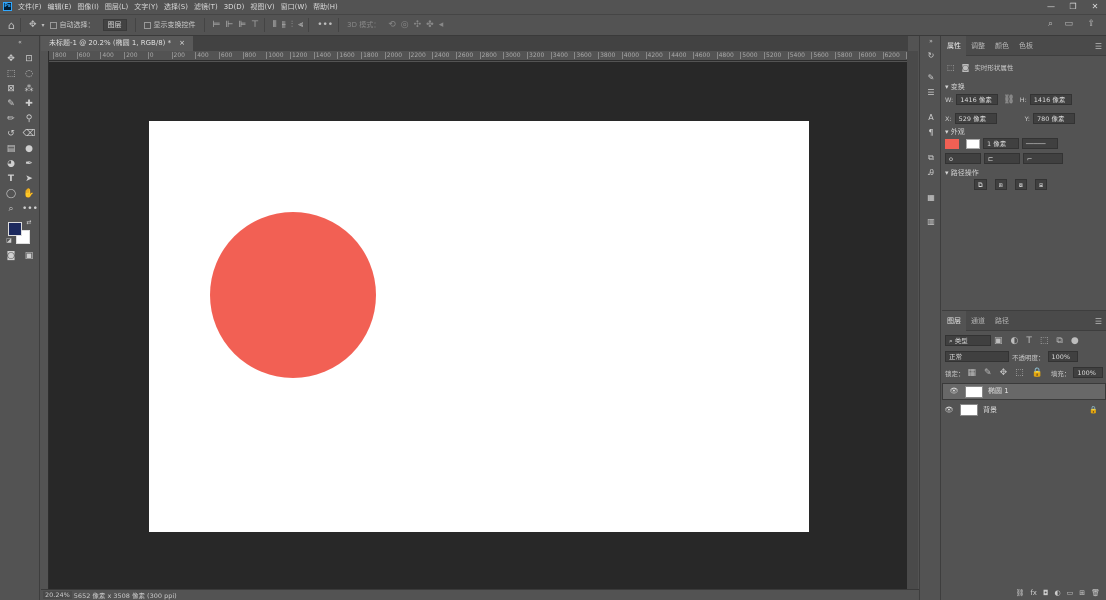 This screenshot has width=1106, height=600. I want to click on menu-type: 文字(Y), so click(146, 7).